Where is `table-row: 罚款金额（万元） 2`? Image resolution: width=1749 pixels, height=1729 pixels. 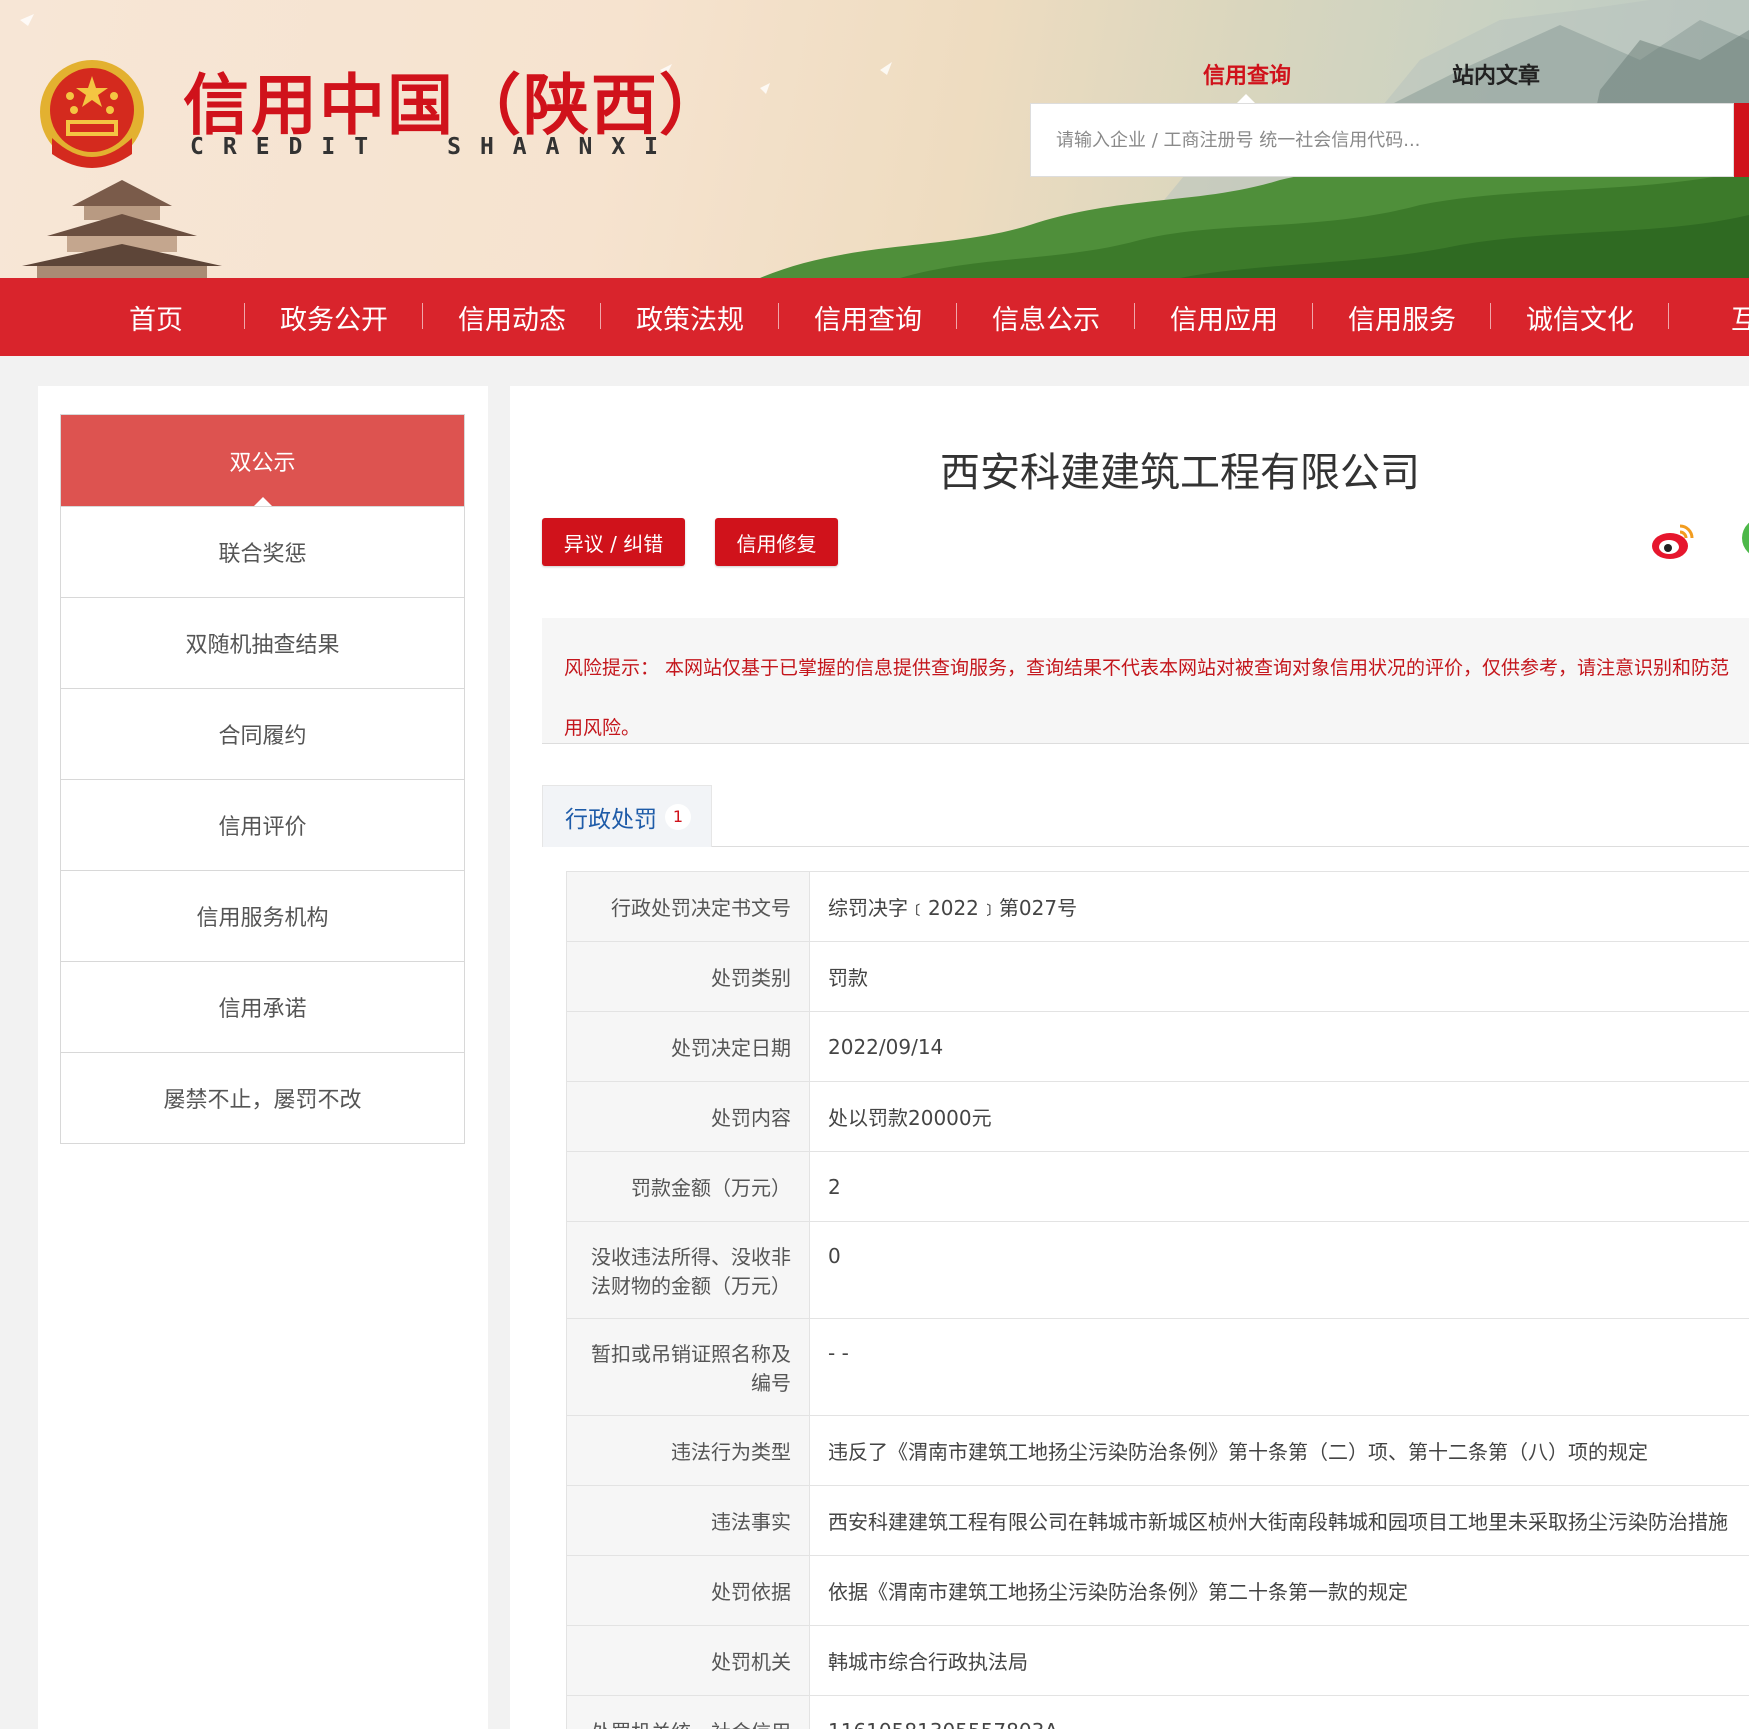
table-row: 罚款金额（万元） 2 is located at coordinates (1157, 1186).